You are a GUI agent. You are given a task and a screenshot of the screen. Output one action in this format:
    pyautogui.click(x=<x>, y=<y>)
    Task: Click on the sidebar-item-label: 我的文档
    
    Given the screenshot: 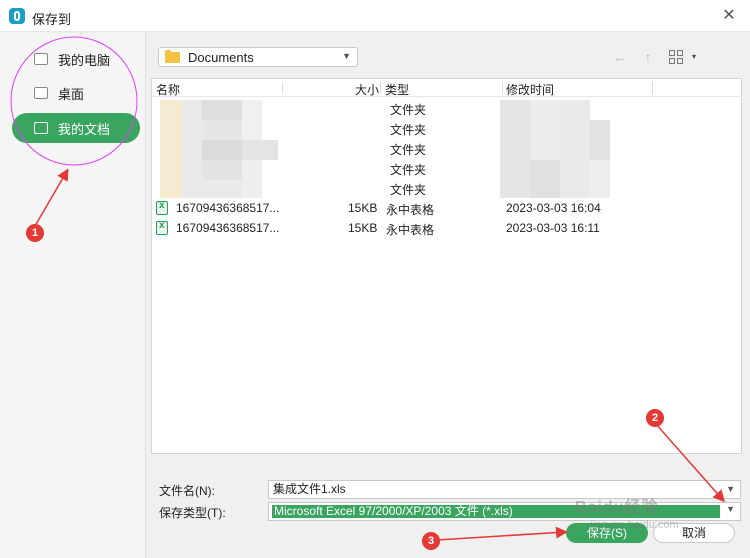 What is the action you would take?
    pyautogui.click(x=84, y=129)
    